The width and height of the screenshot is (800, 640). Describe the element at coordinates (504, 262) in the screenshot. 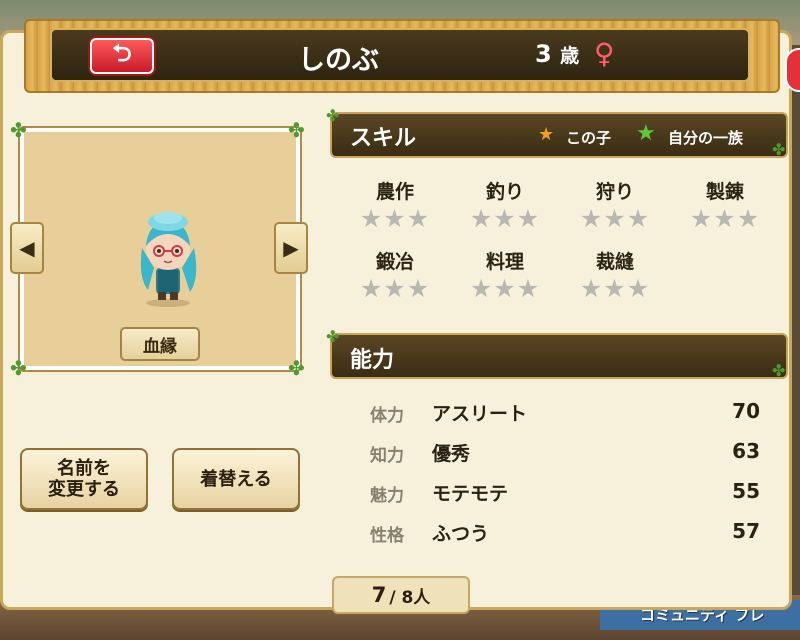

I see `skill-name: 料理` at that location.